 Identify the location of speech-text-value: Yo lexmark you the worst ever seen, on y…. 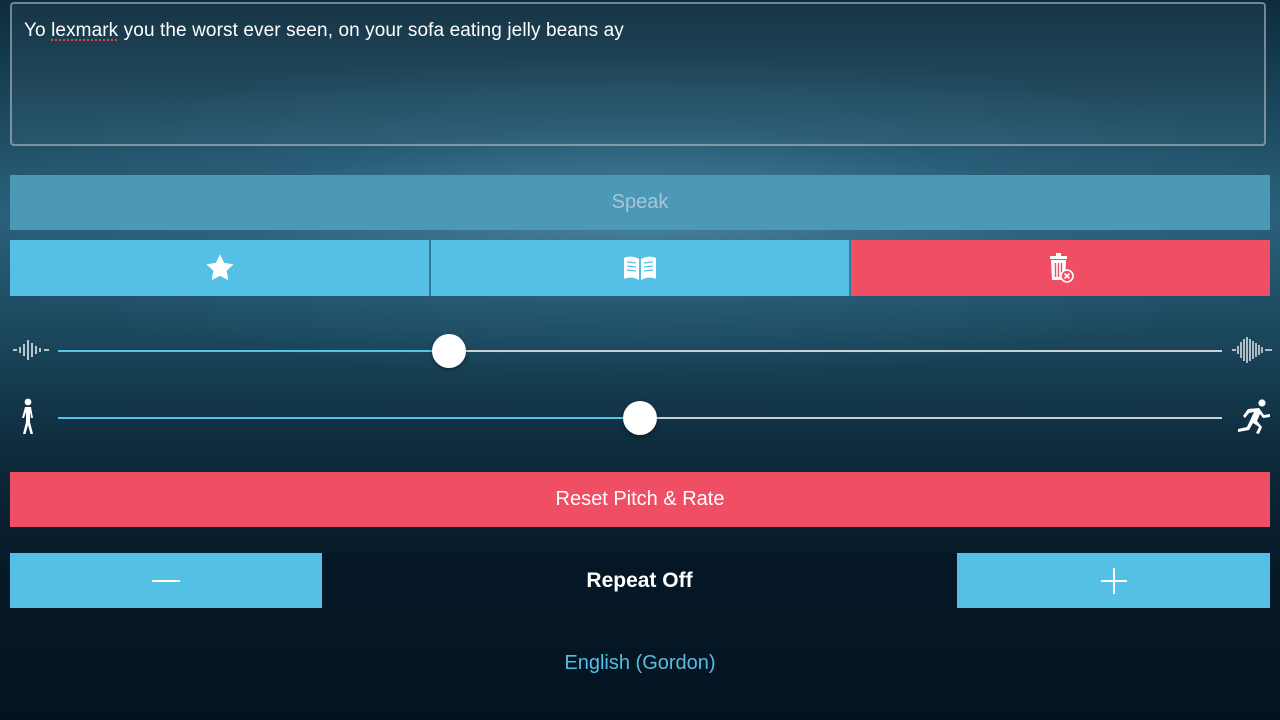
(324, 30).